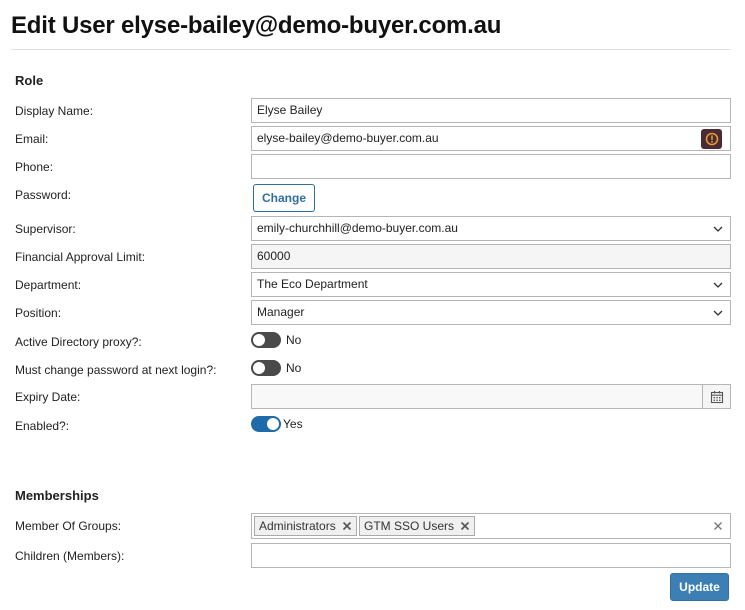 Image resolution: width=745 pixels, height=610 pixels. What do you see at coordinates (491, 555) in the screenshot?
I see `children-input` at bounding box center [491, 555].